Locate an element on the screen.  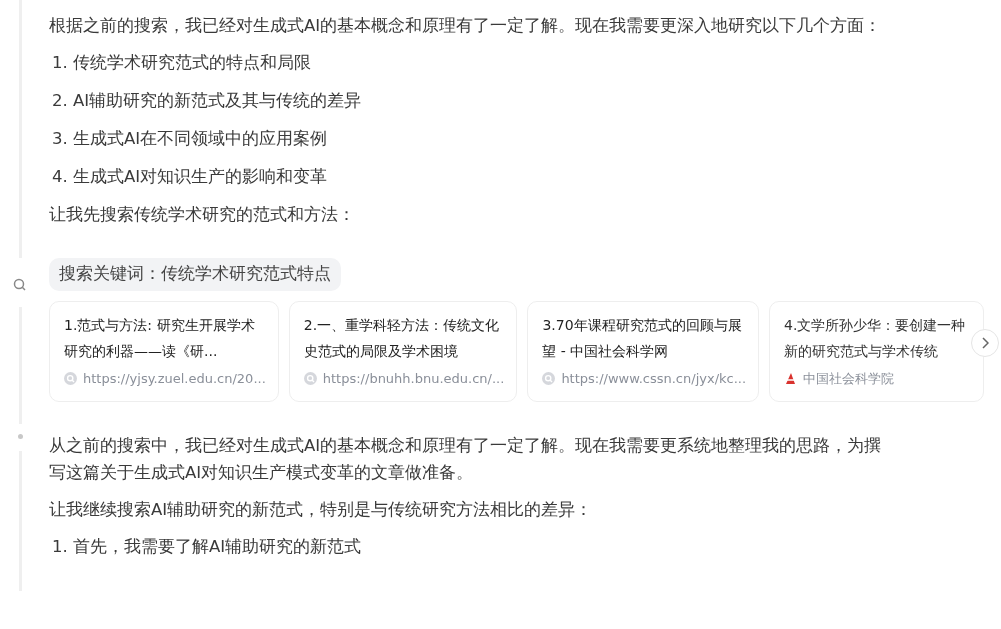
result-title: 3.70年课程研究范式的回顾与展望 - 中国社会科学网 is located at coordinates (644, 337).